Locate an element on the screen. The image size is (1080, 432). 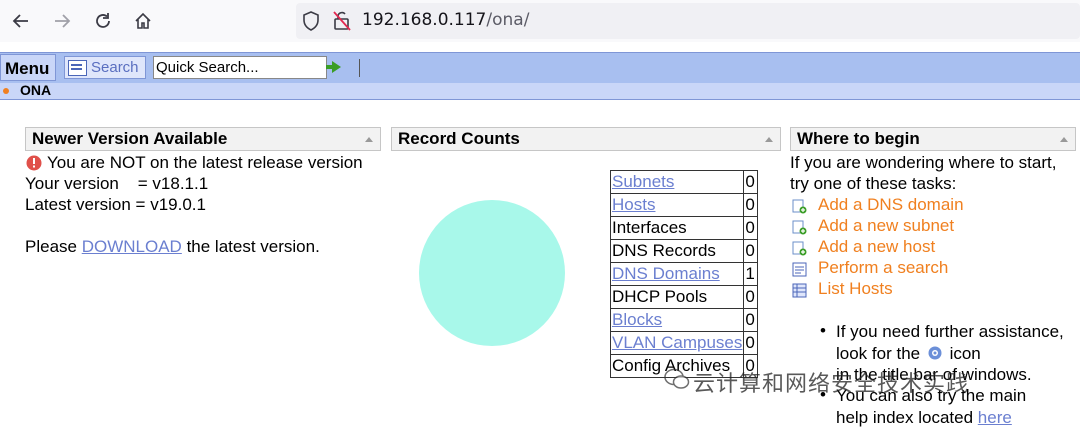
reload-button is located at coordinates (103, 21).